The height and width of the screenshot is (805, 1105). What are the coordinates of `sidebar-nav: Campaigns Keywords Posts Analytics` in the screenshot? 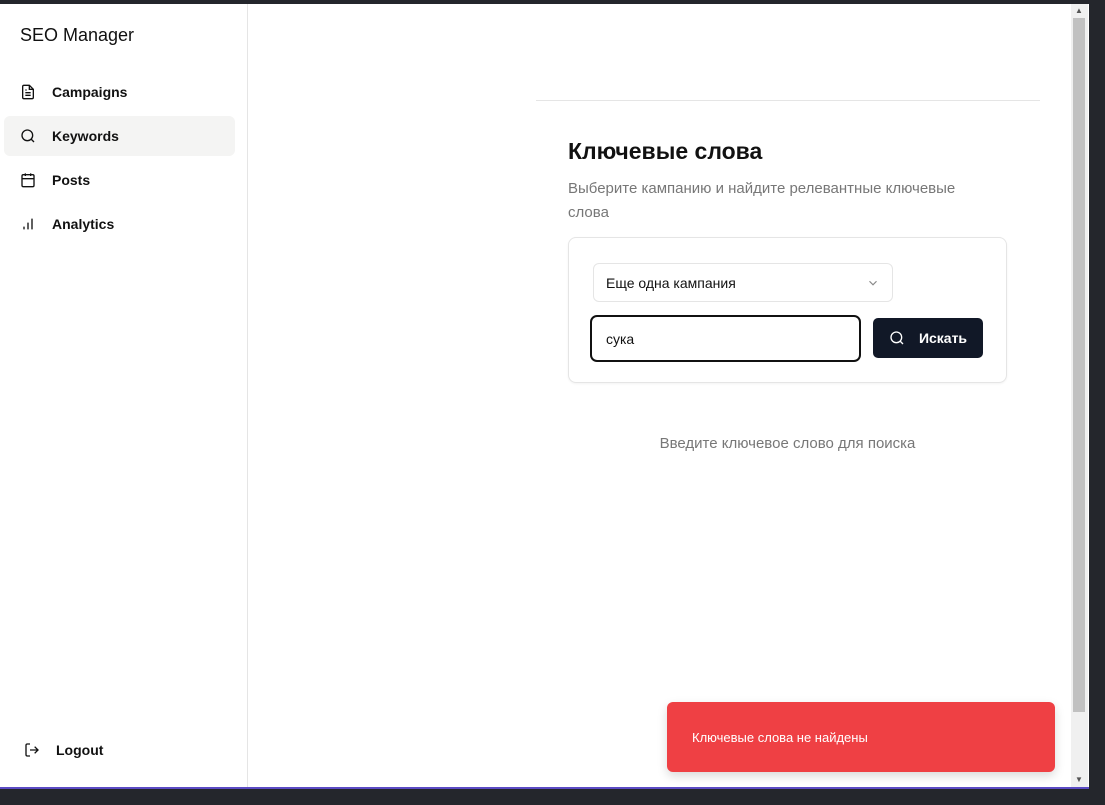 It's located at (119, 160).